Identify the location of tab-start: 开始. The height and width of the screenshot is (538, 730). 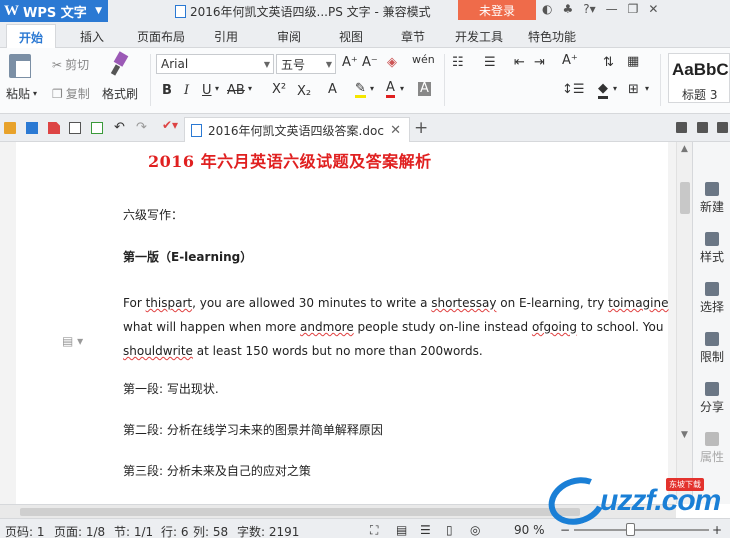
(31, 36).